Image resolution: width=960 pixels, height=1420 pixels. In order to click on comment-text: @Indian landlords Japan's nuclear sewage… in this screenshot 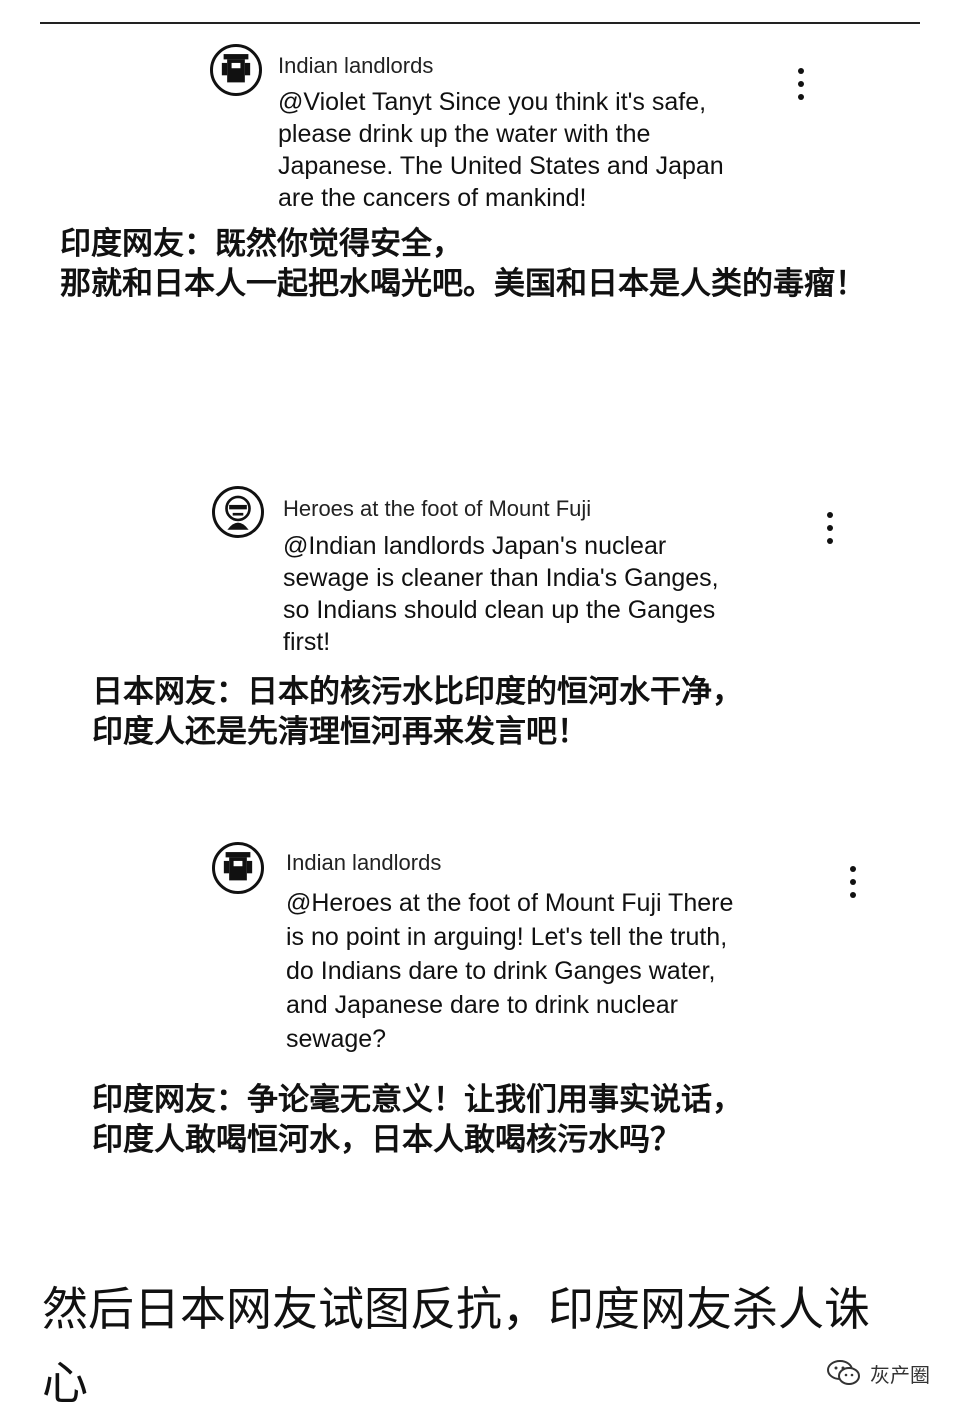, I will do `click(501, 594)`.